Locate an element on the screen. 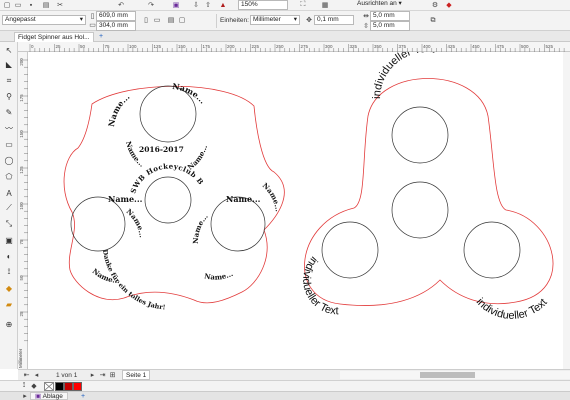 The height and width of the screenshot is (400, 570). duplicate-x-icon: ⇹ is located at coordinates (366, 16).